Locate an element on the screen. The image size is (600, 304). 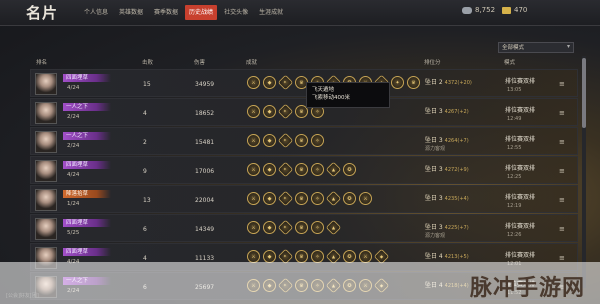
rank-tier: 坠日 3 4267(+2) is located at coordinates (447, 110).